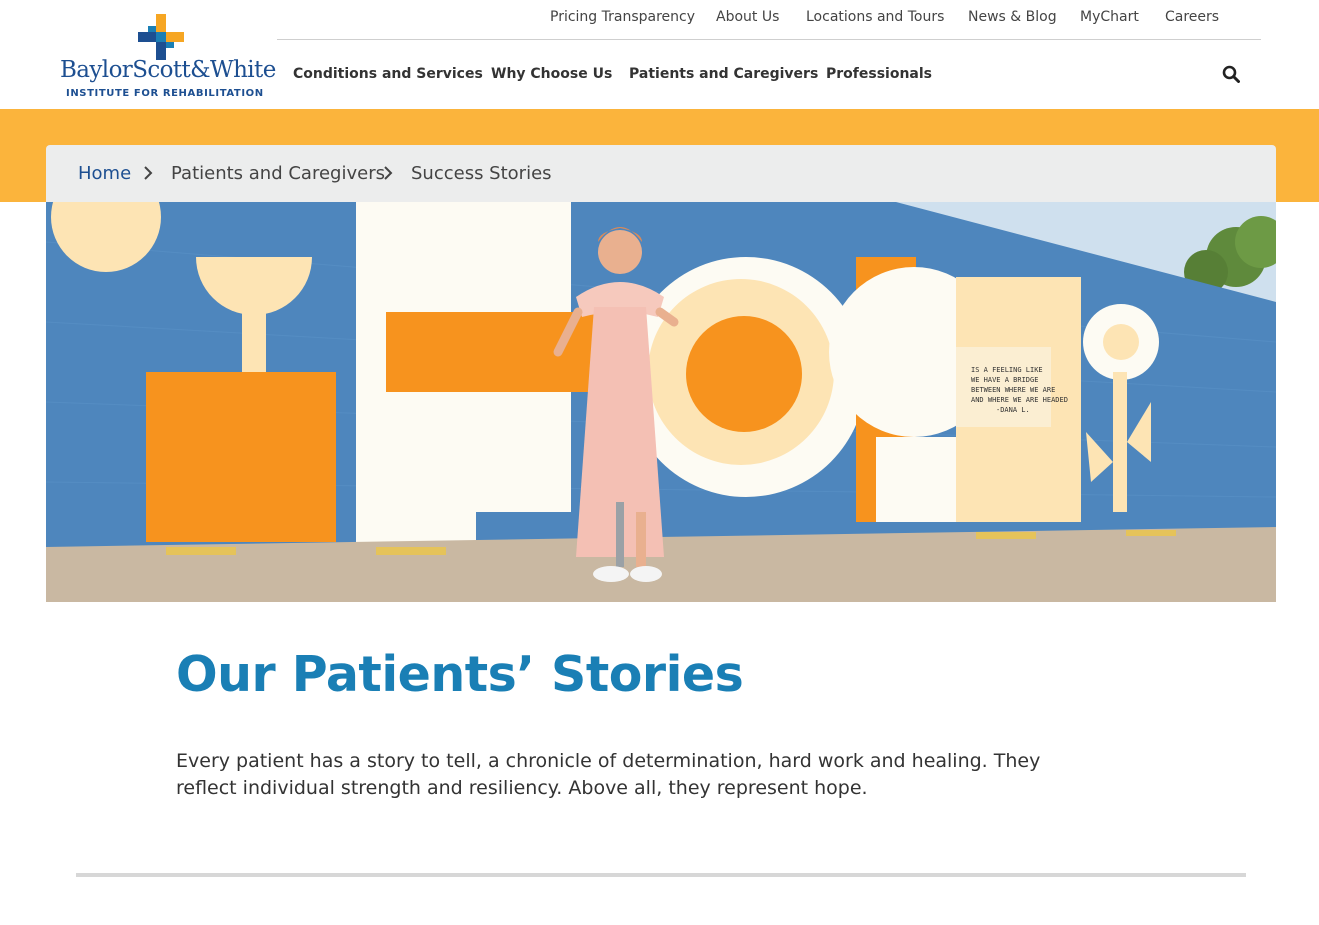 This screenshot has height=925, width=1319. What do you see at coordinates (1004, 380) in the screenshot?
I see `svg-text: WE HAVE A BRIDGE` at bounding box center [1004, 380].